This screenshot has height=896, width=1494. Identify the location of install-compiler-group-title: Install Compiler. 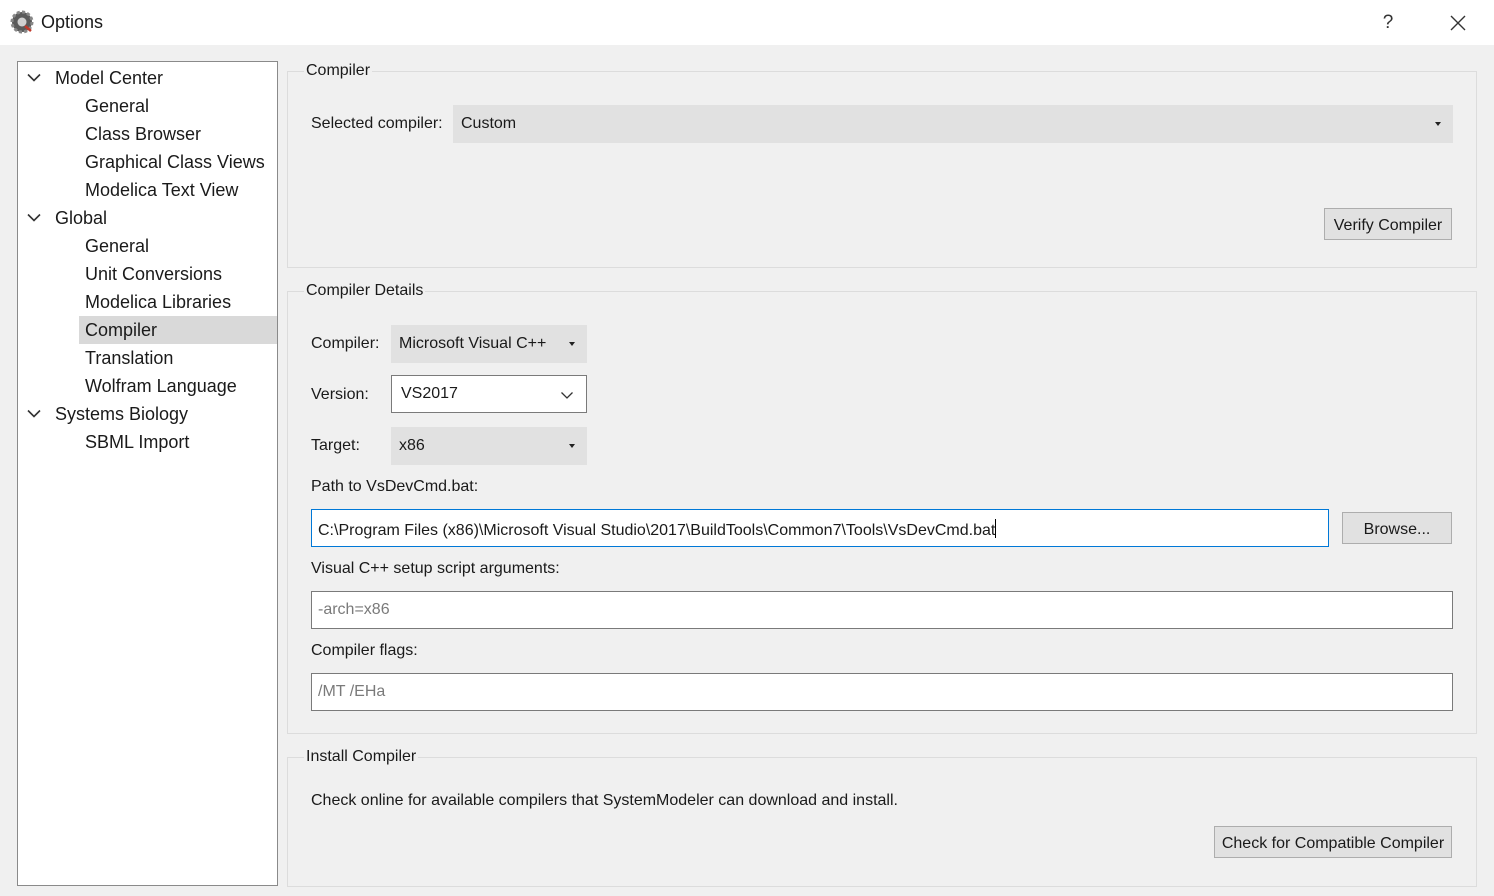
(361, 757).